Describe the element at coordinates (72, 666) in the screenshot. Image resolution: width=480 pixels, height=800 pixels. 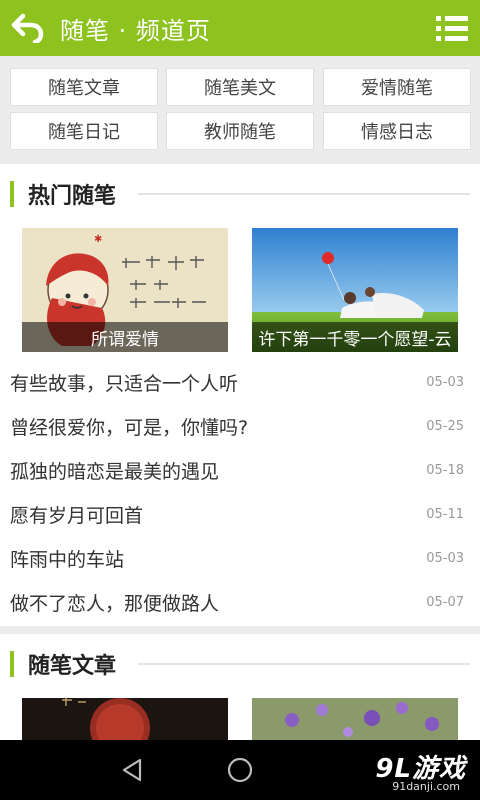
I see `section-title: 随笔文章` at that location.